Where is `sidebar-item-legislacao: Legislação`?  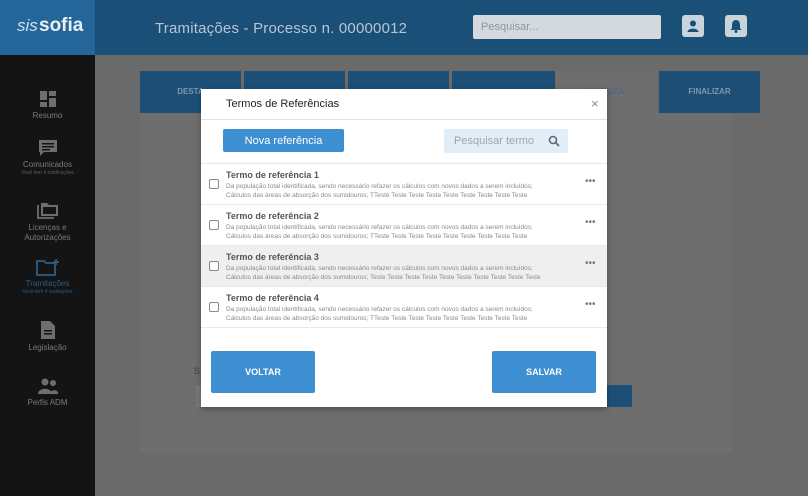
sidebar-item-legislacao: Legislação is located at coordinates (47, 336).